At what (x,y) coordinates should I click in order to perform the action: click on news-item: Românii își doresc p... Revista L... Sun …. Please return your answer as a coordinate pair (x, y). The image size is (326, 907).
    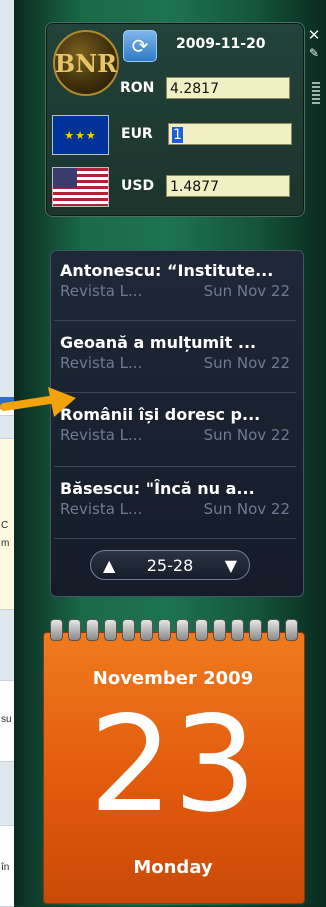
    Looking at the image, I should click on (178, 424).